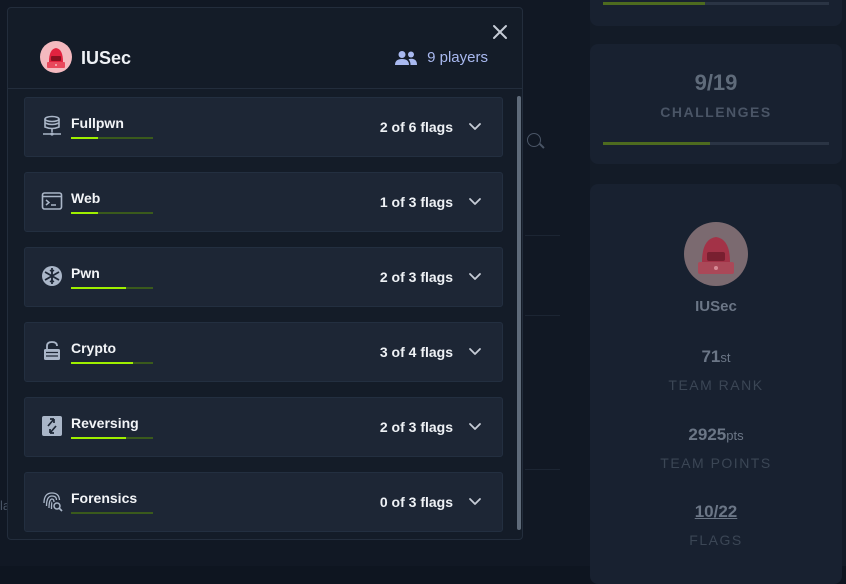 This screenshot has width=846, height=584. Describe the element at coordinates (52, 201) in the screenshot. I see `terminal-window-icon` at that location.